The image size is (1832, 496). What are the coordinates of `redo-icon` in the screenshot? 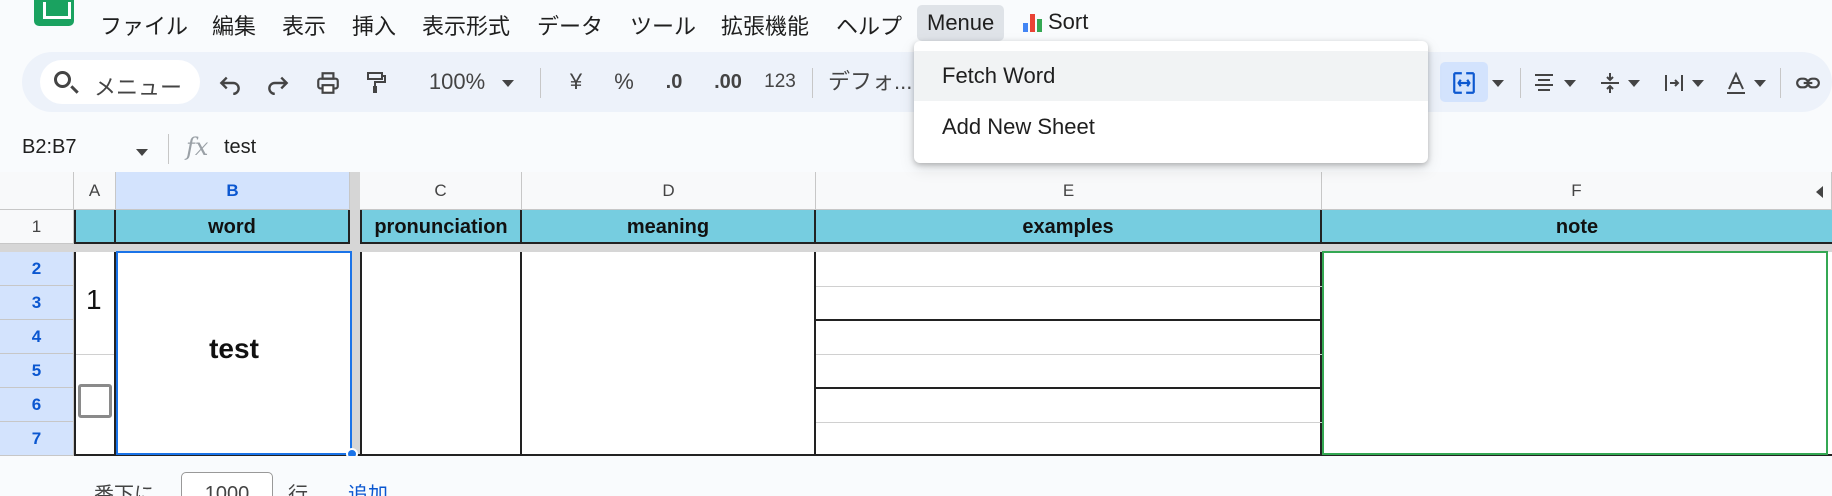 It's located at (278, 82).